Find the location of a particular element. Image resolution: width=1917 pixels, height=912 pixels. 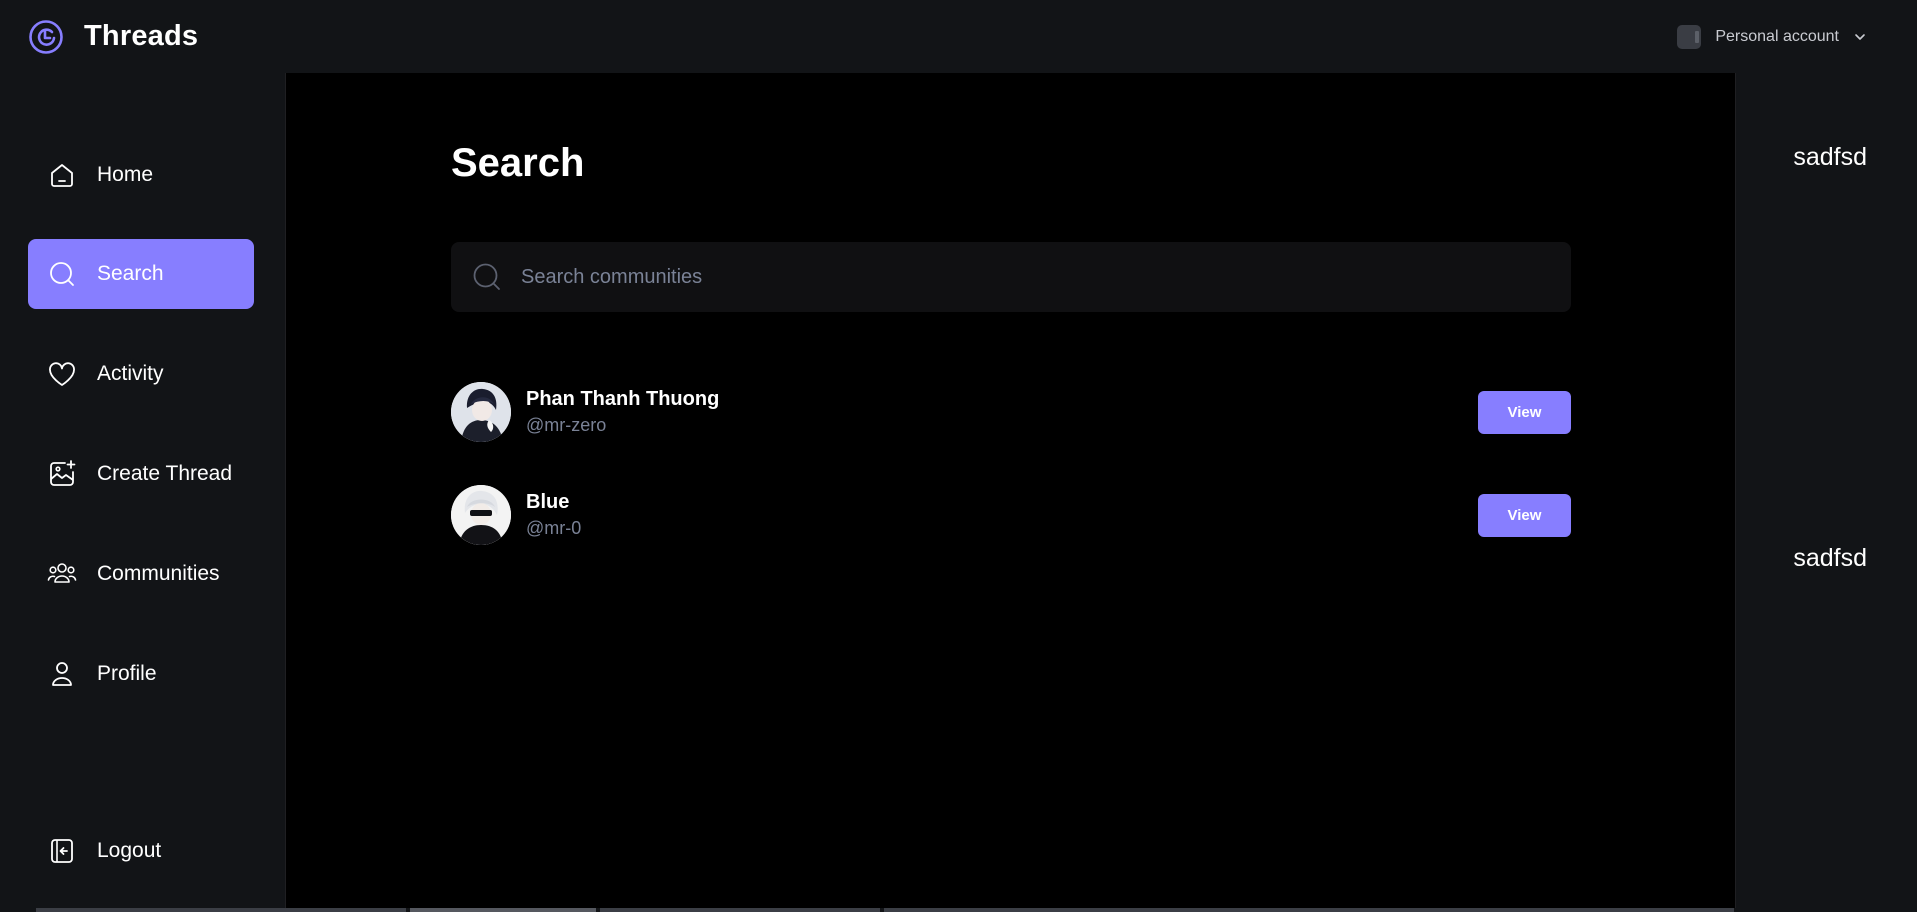

sidebar-item-activity: Activity is located at coordinates (141, 374).